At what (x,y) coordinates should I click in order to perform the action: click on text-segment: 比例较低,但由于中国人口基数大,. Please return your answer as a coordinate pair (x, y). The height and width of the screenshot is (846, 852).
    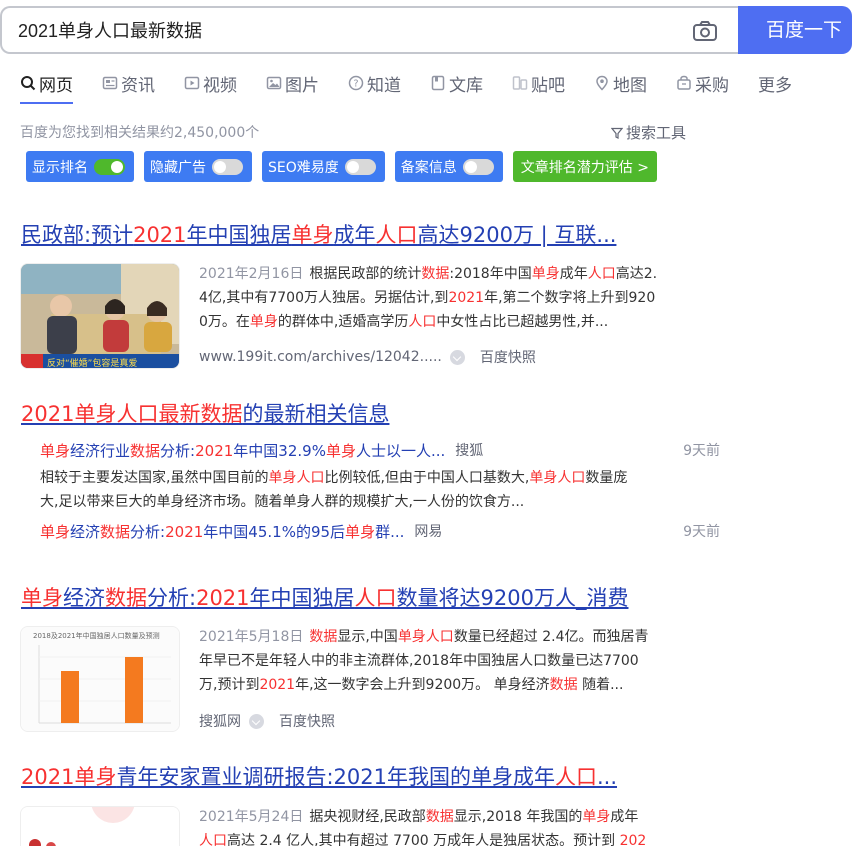
    Looking at the image, I should click on (427, 478).